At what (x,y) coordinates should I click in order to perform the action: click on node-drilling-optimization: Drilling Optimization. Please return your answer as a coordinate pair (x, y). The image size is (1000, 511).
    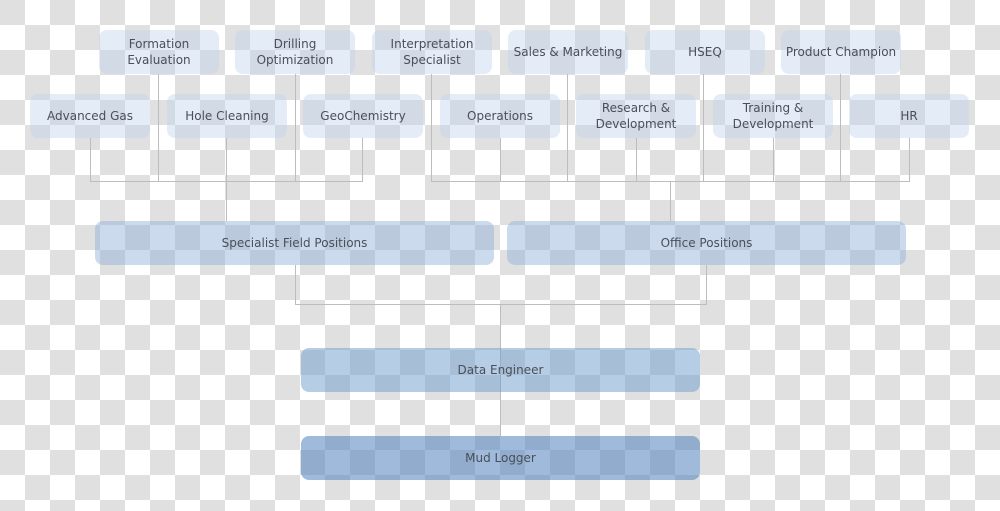
    Looking at the image, I should click on (295, 52).